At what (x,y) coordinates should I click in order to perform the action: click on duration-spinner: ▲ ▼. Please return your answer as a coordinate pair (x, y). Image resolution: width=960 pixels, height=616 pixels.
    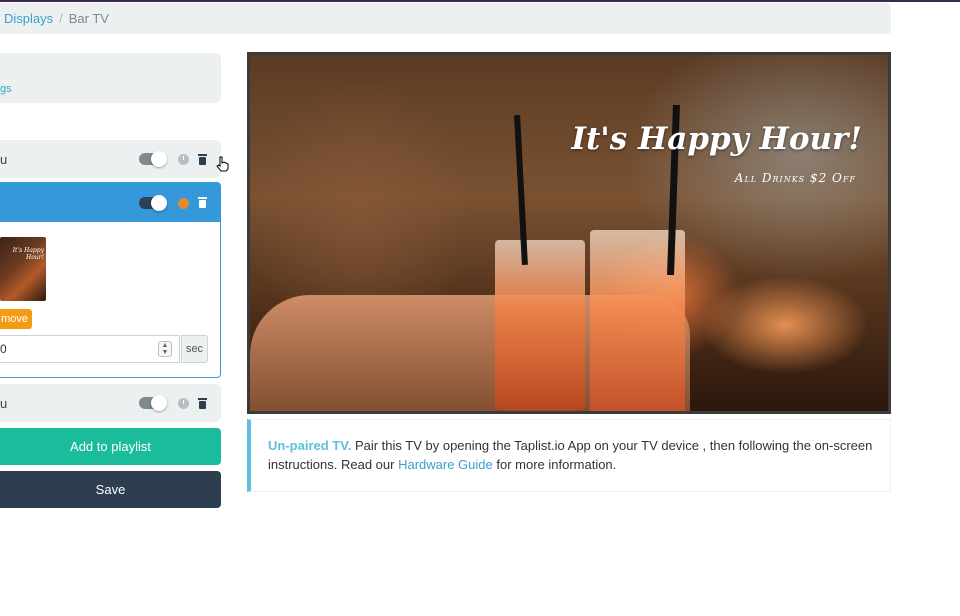
    Looking at the image, I should click on (165, 349).